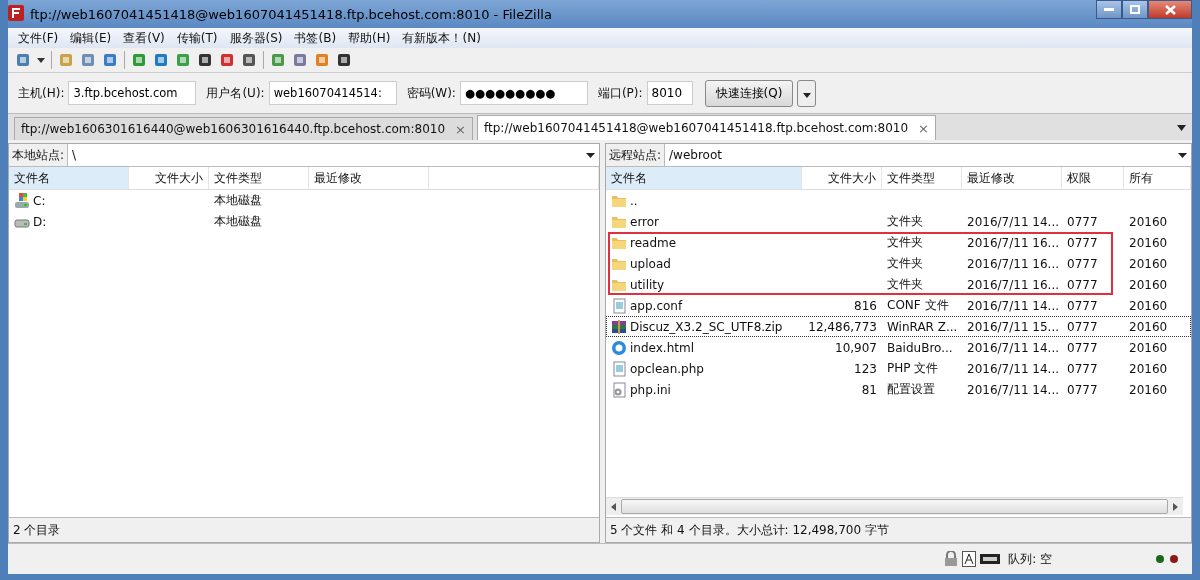  I want to click on host-label: 主机(H):, so click(41, 93).